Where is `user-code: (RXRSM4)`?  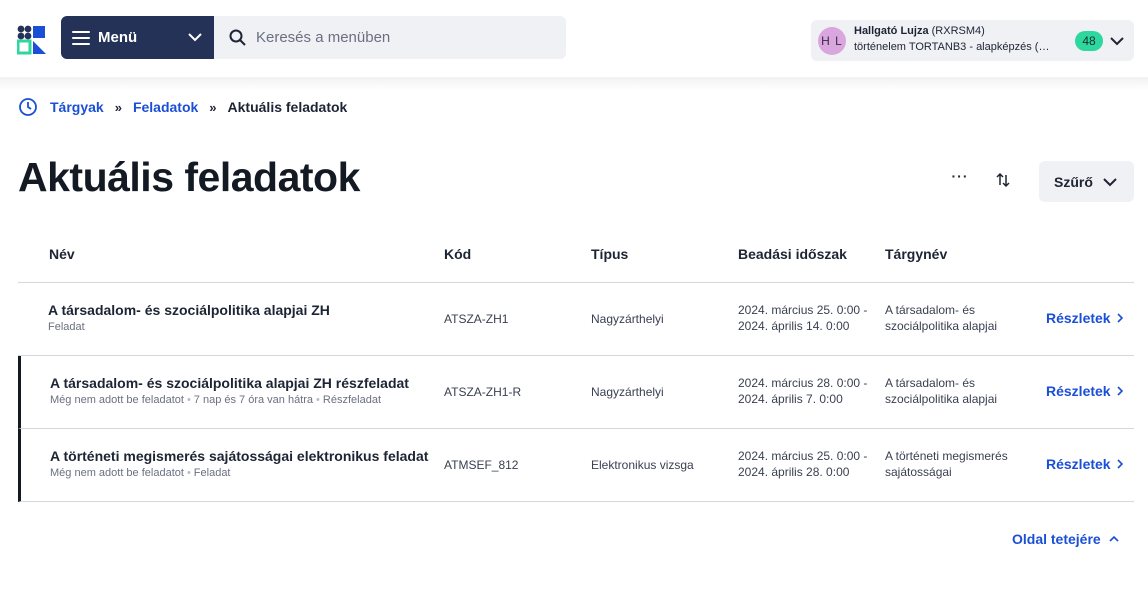 user-code: (RXRSM4) is located at coordinates (958, 31).